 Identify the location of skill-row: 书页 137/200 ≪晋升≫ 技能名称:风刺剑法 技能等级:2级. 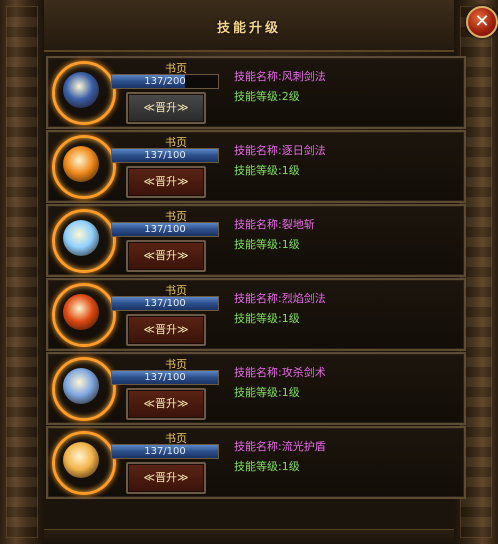
(256, 92).